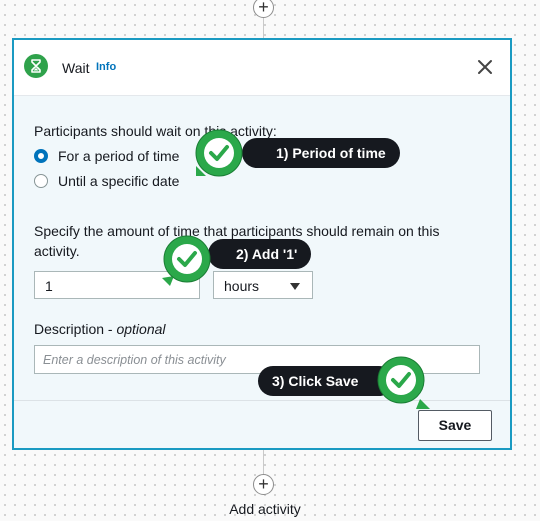 The image size is (540, 521). Describe the element at coordinates (41, 156) in the screenshot. I see `radio-period-of-time` at that location.